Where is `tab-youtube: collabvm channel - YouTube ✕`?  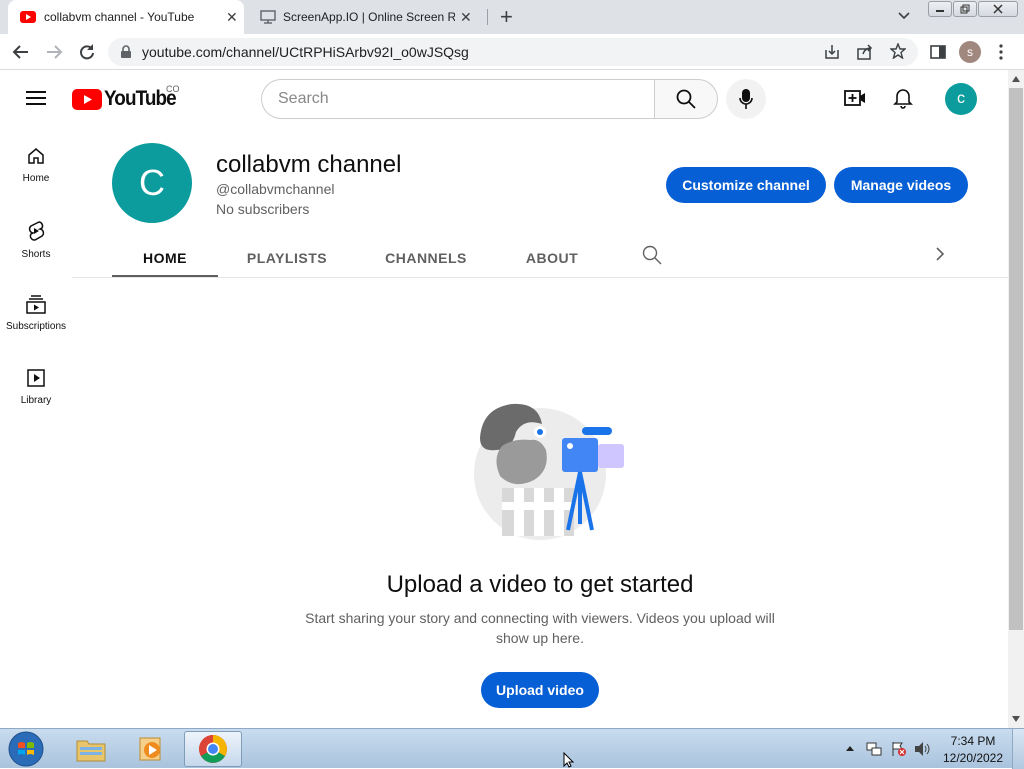
tab-youtube: collabvm channel - YouTube ✕ is located at coordinates (126, 17).